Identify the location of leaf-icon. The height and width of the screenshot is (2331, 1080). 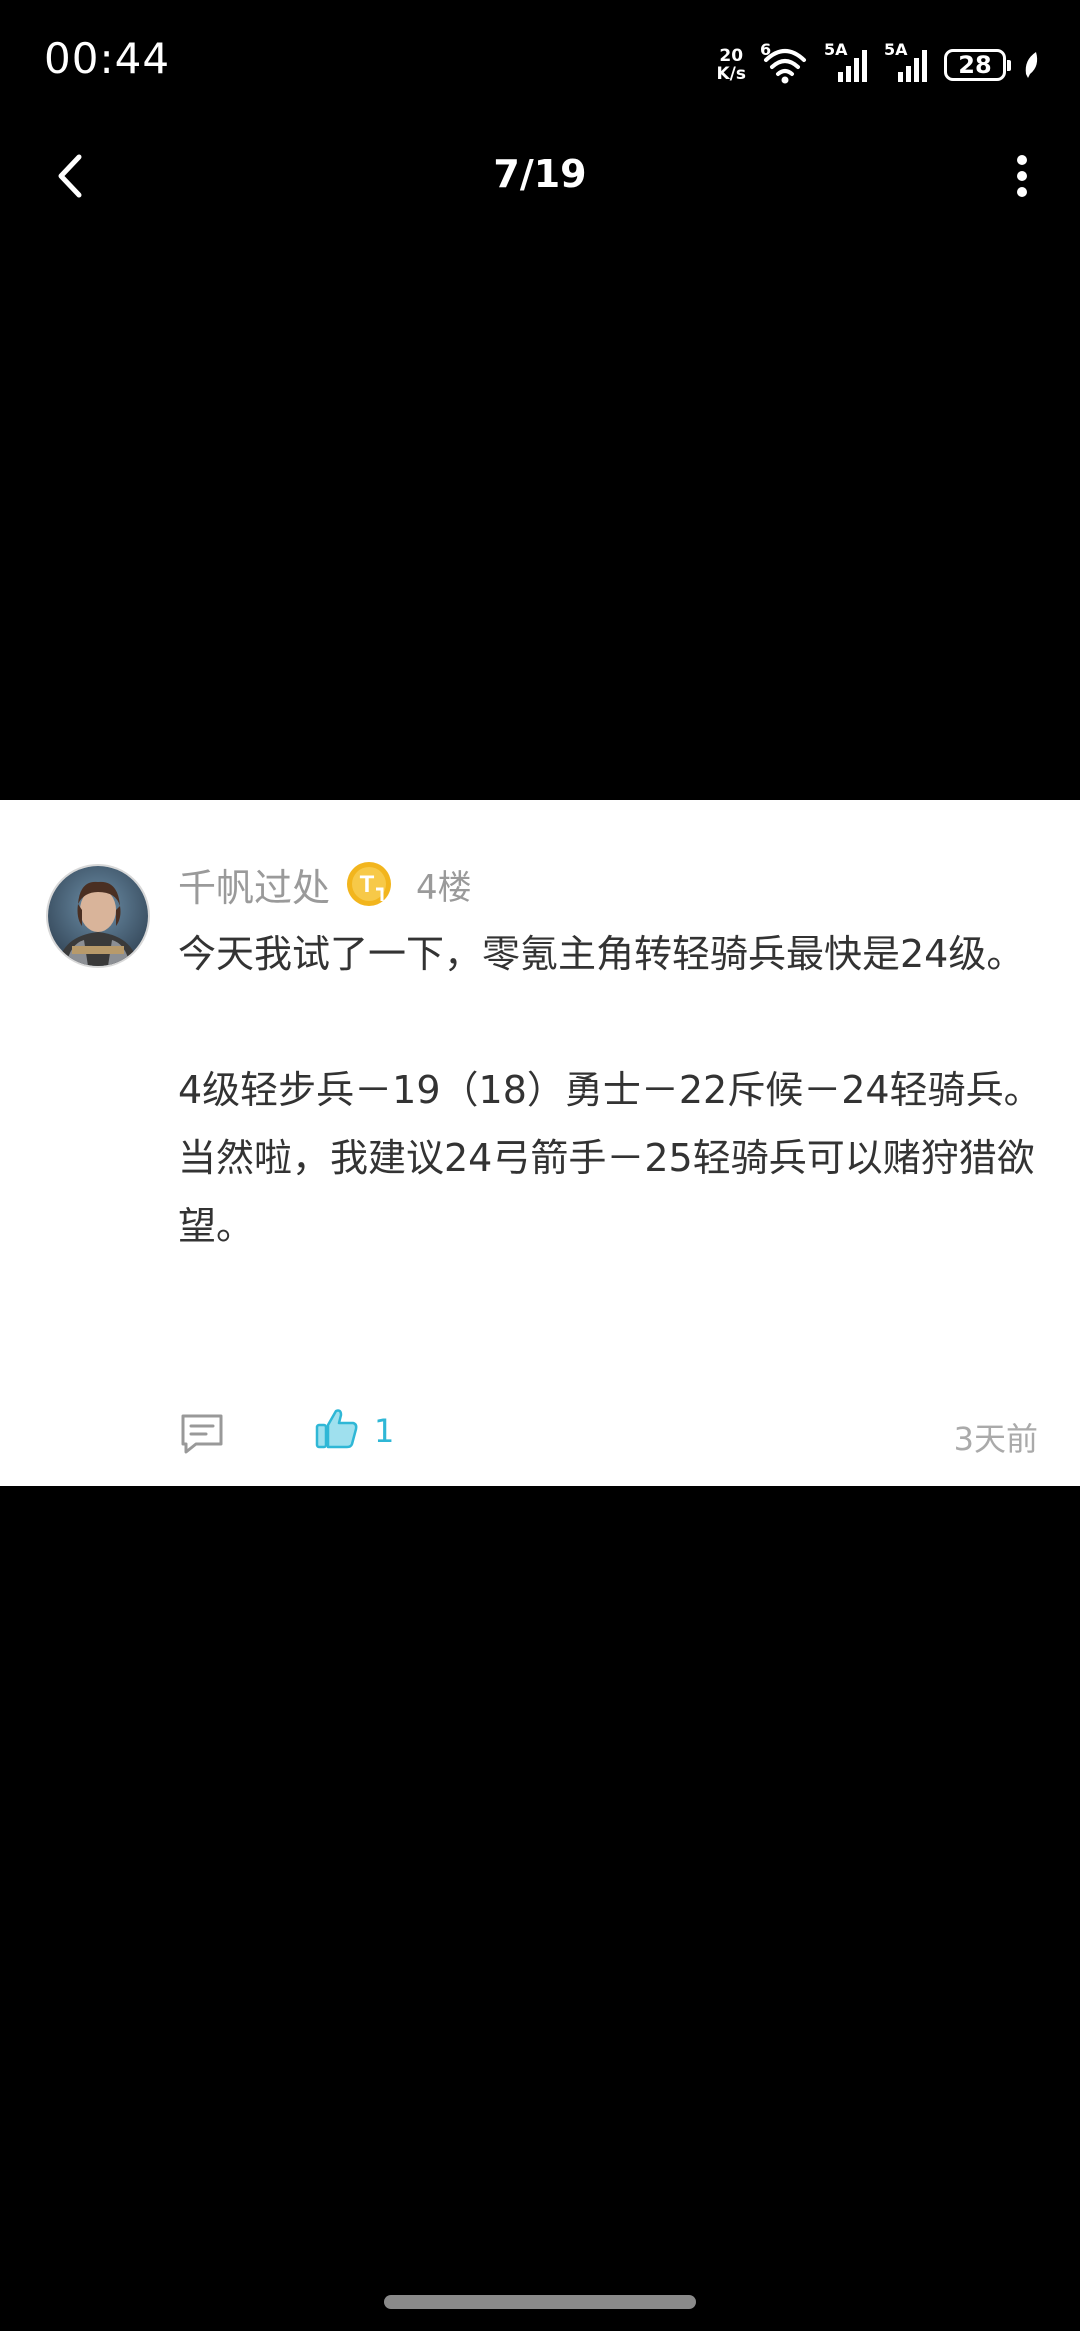
(1031, 65).